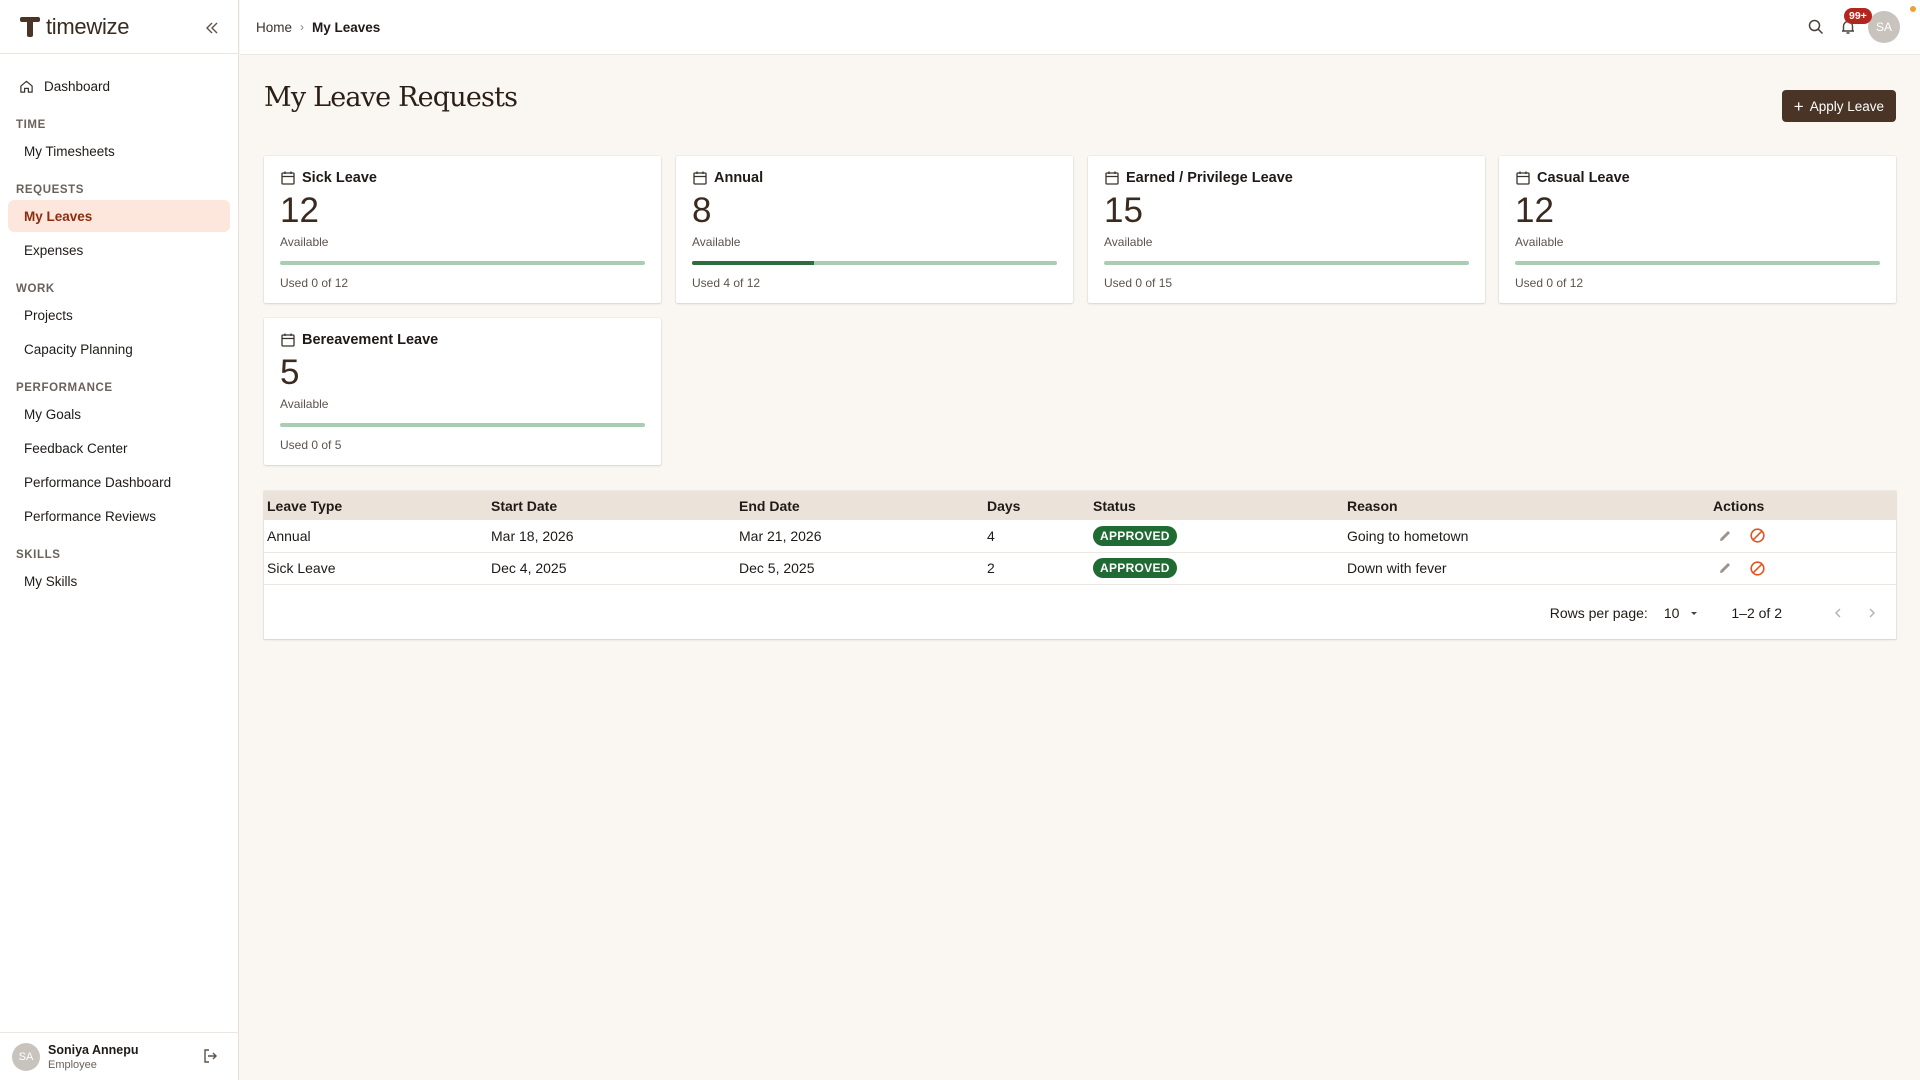 The width and height of the screenshot is (1920, 1080). I want to click on sidebar-item-capacity-planning: Capacity Planning, so click(119, 349).